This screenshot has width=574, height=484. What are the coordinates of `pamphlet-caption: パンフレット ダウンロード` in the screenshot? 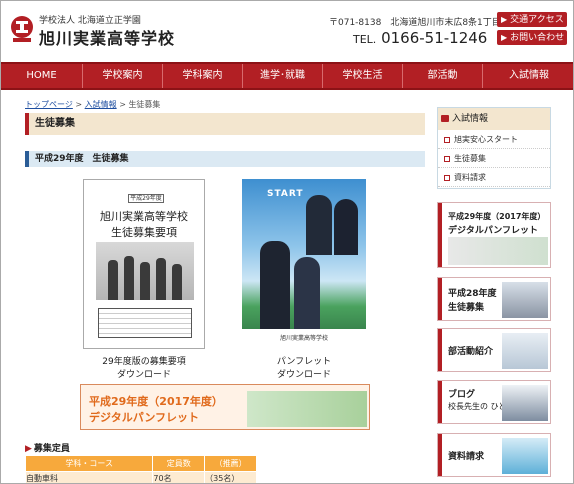 It's located at (304, 367).